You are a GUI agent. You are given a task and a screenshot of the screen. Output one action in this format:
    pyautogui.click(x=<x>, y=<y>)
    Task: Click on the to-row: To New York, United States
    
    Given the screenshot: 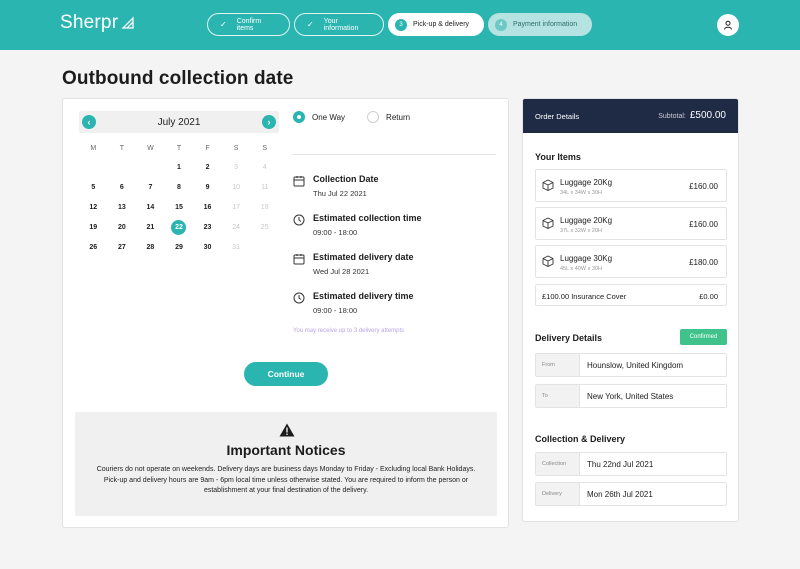 What is the action you would take?
    pyautogui.click(x=631, y=396)
    